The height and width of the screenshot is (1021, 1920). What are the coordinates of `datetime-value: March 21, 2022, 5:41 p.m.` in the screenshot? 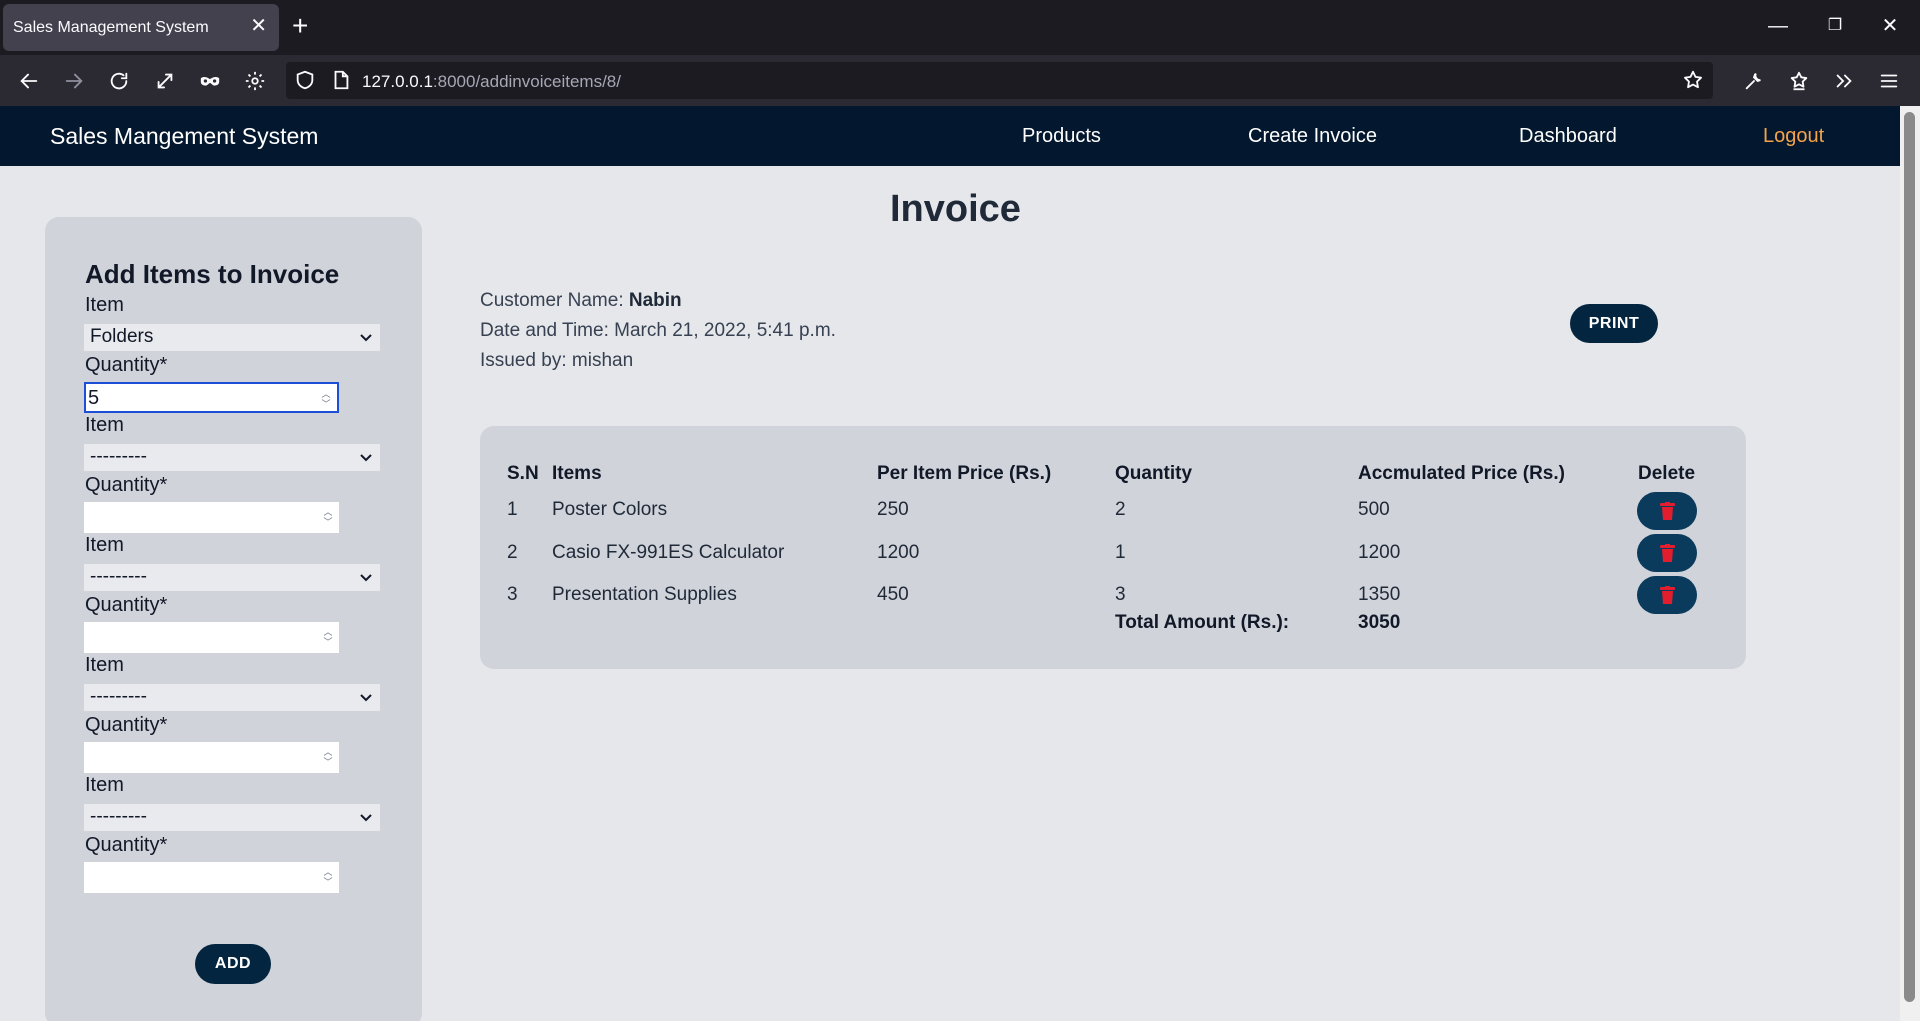 It's located at (725, 330).